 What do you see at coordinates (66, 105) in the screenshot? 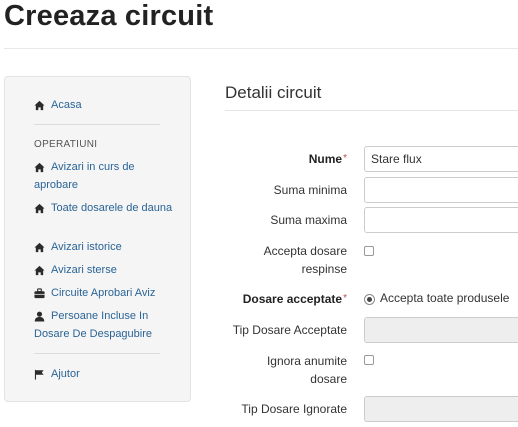
I see `sidebar-item-label: Acasa` at bounding box center [66, 105].